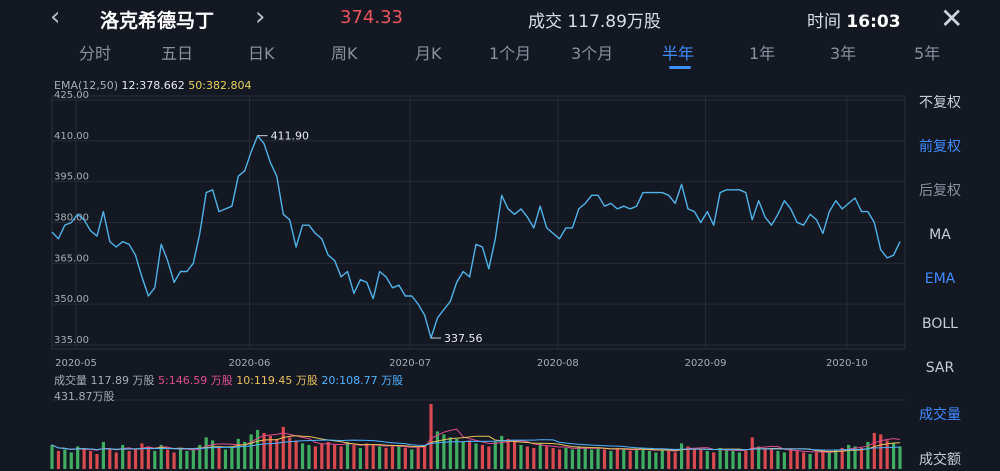 Image resolution: width=1000 pixels, height=471 pixels. What do you see at coordinates (940, 459) in the screenshot?
I see `side-item-turnover: 成交额` at bounding box center [940, 459].